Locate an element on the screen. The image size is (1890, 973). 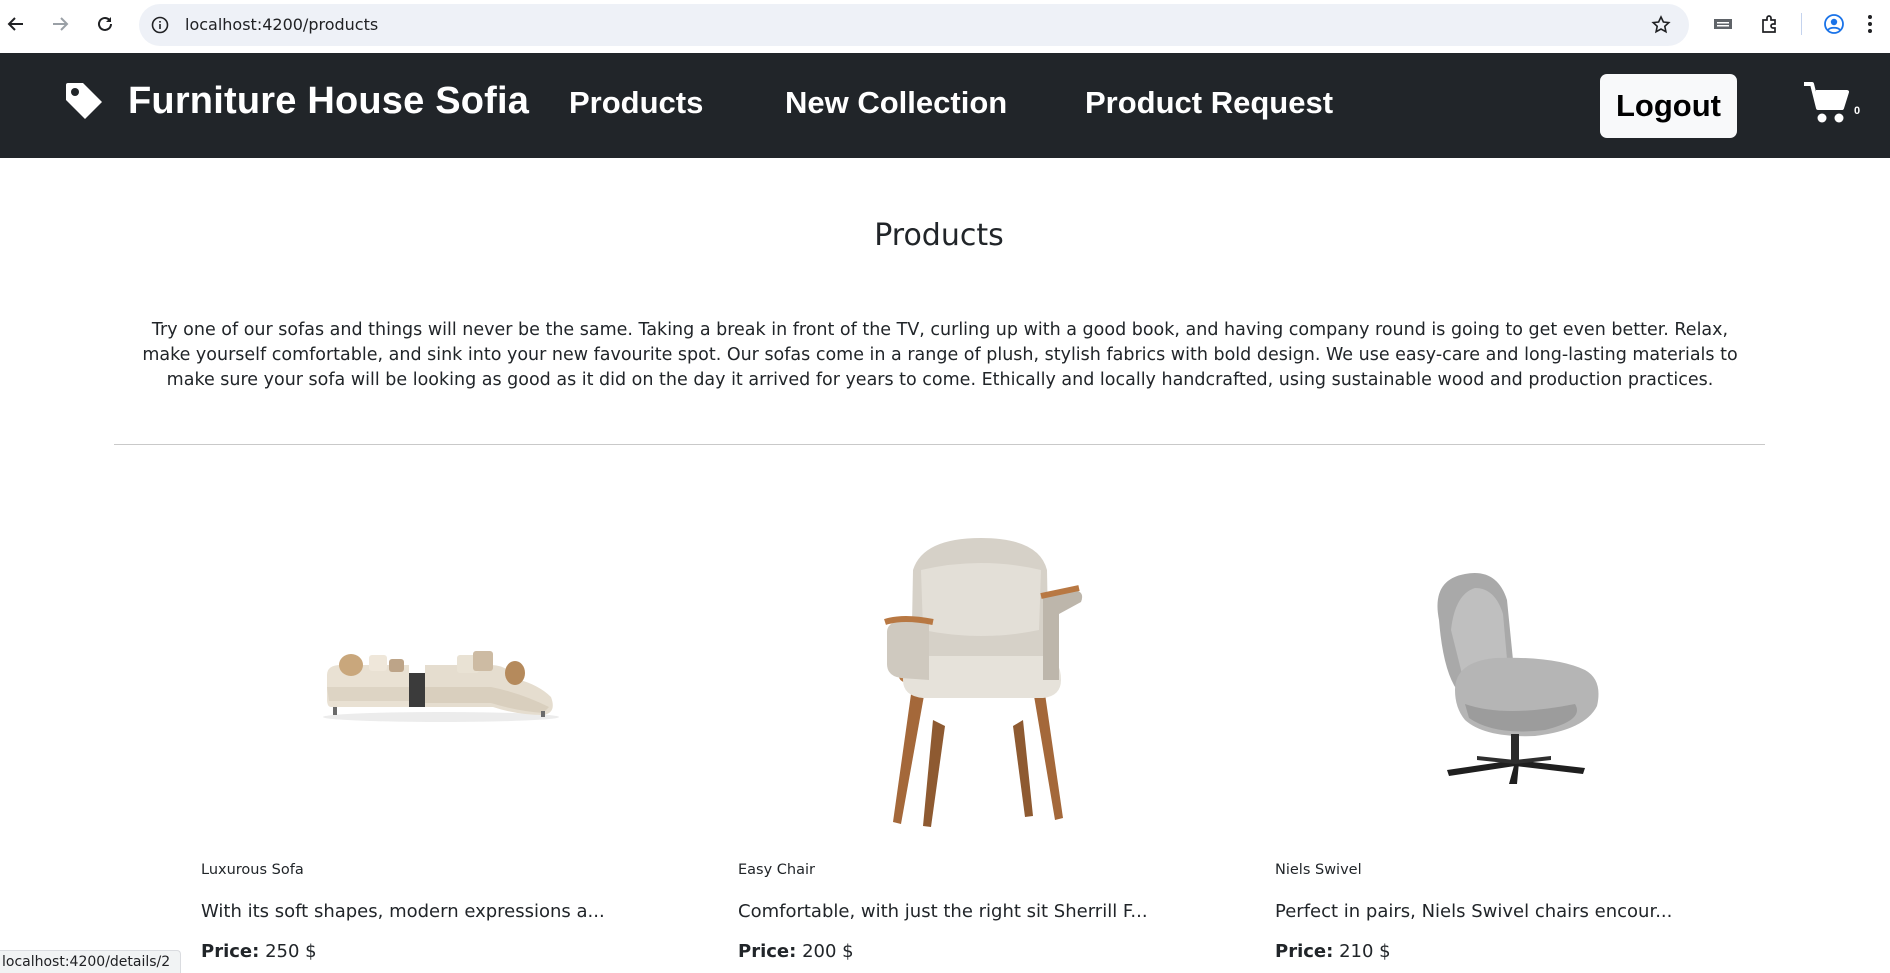
product-name: Luxurous Sofa is located at coordinates (252, 870).